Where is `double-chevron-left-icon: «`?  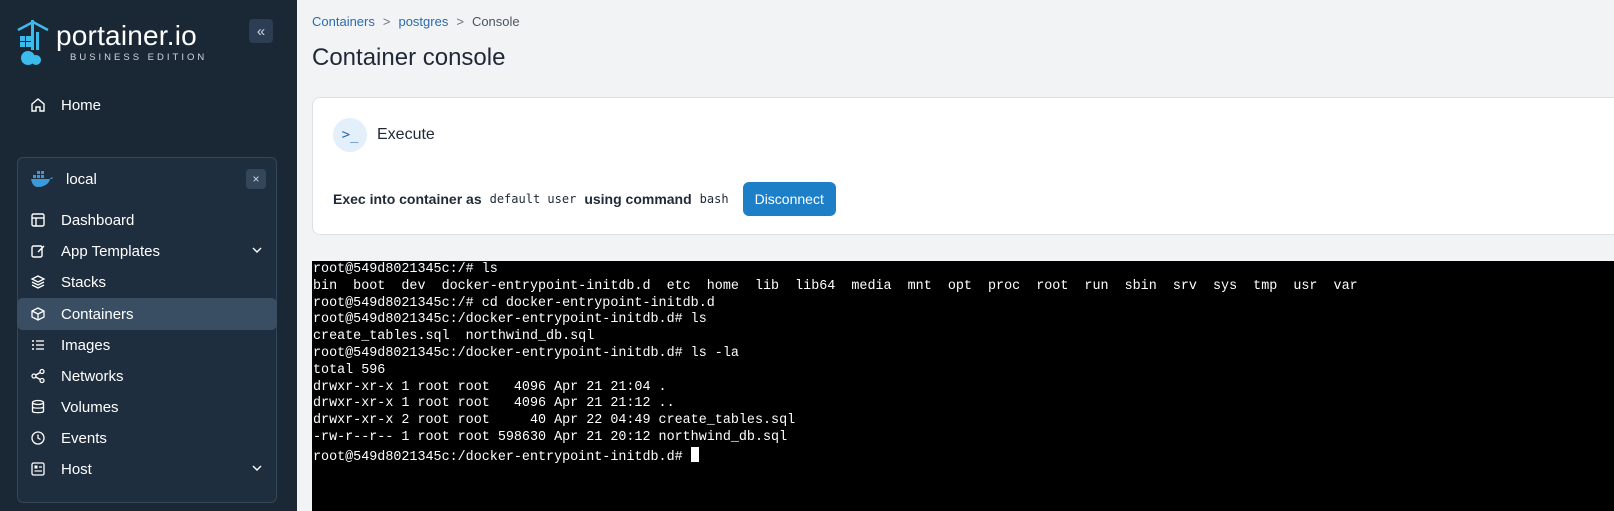 double-chevron-left-icon: « is located at coordinates (261, 31).